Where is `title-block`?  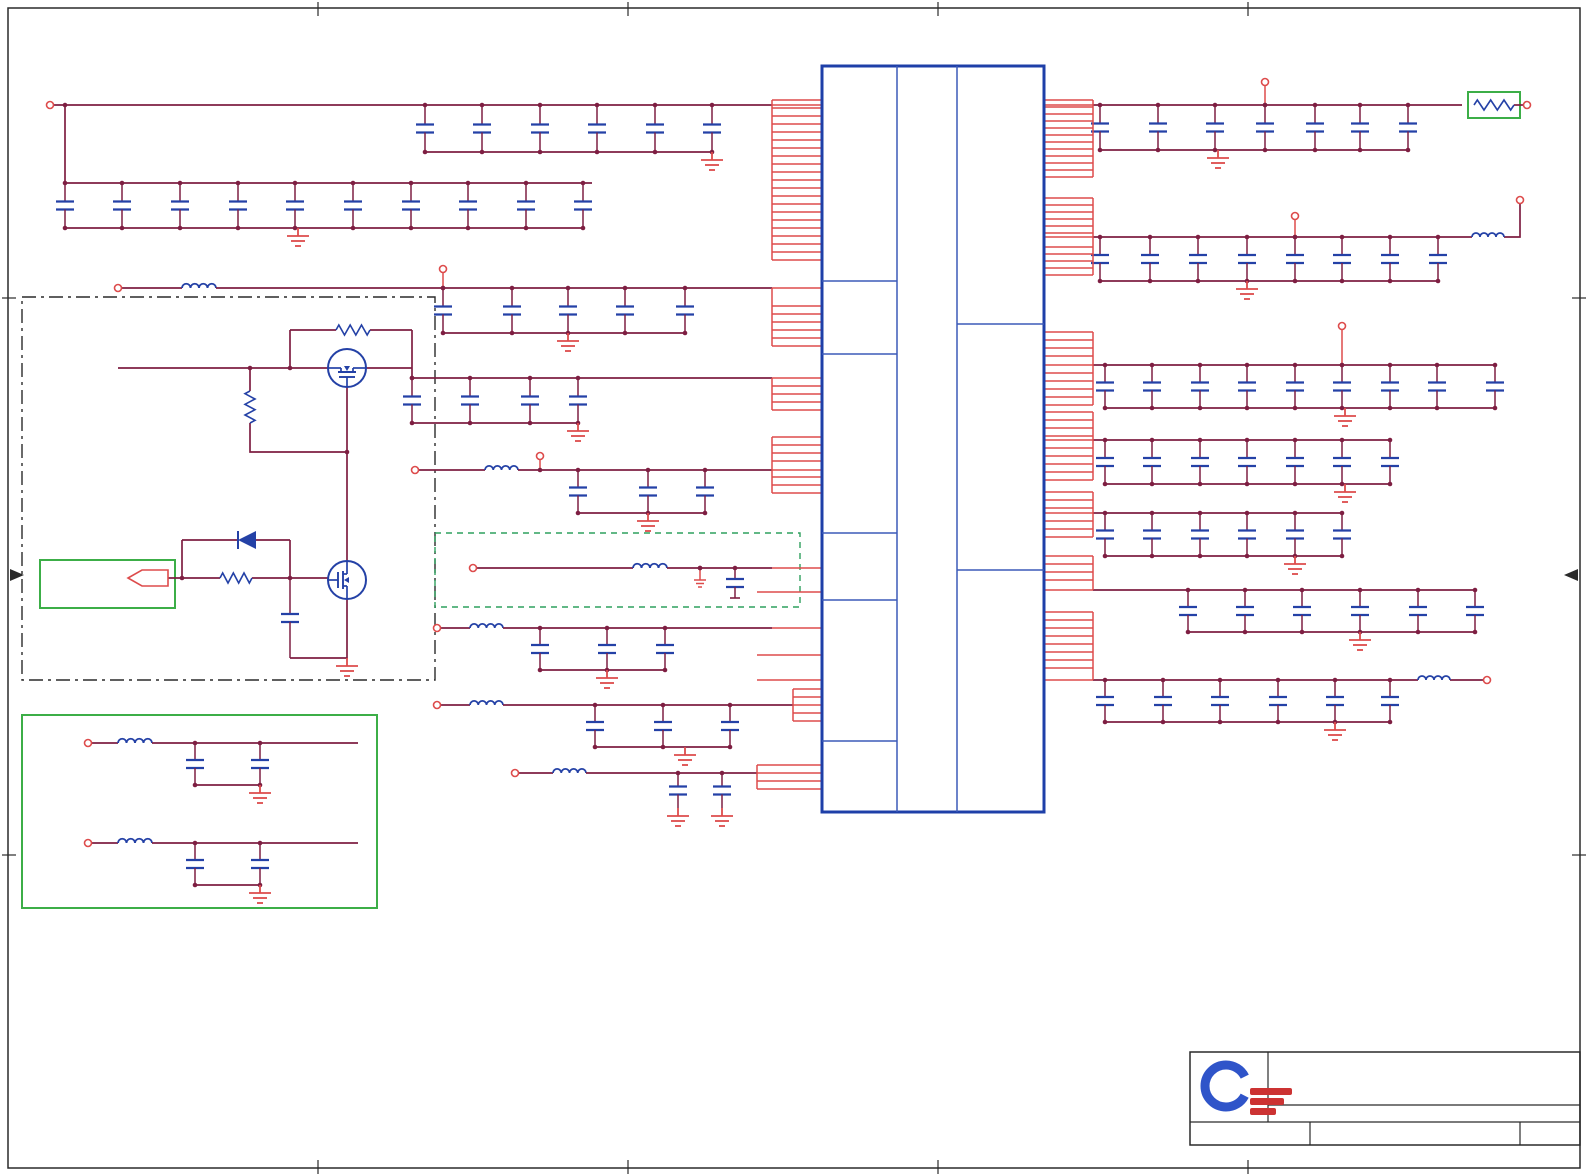 title-block is located at coordinates (1385, 1098).